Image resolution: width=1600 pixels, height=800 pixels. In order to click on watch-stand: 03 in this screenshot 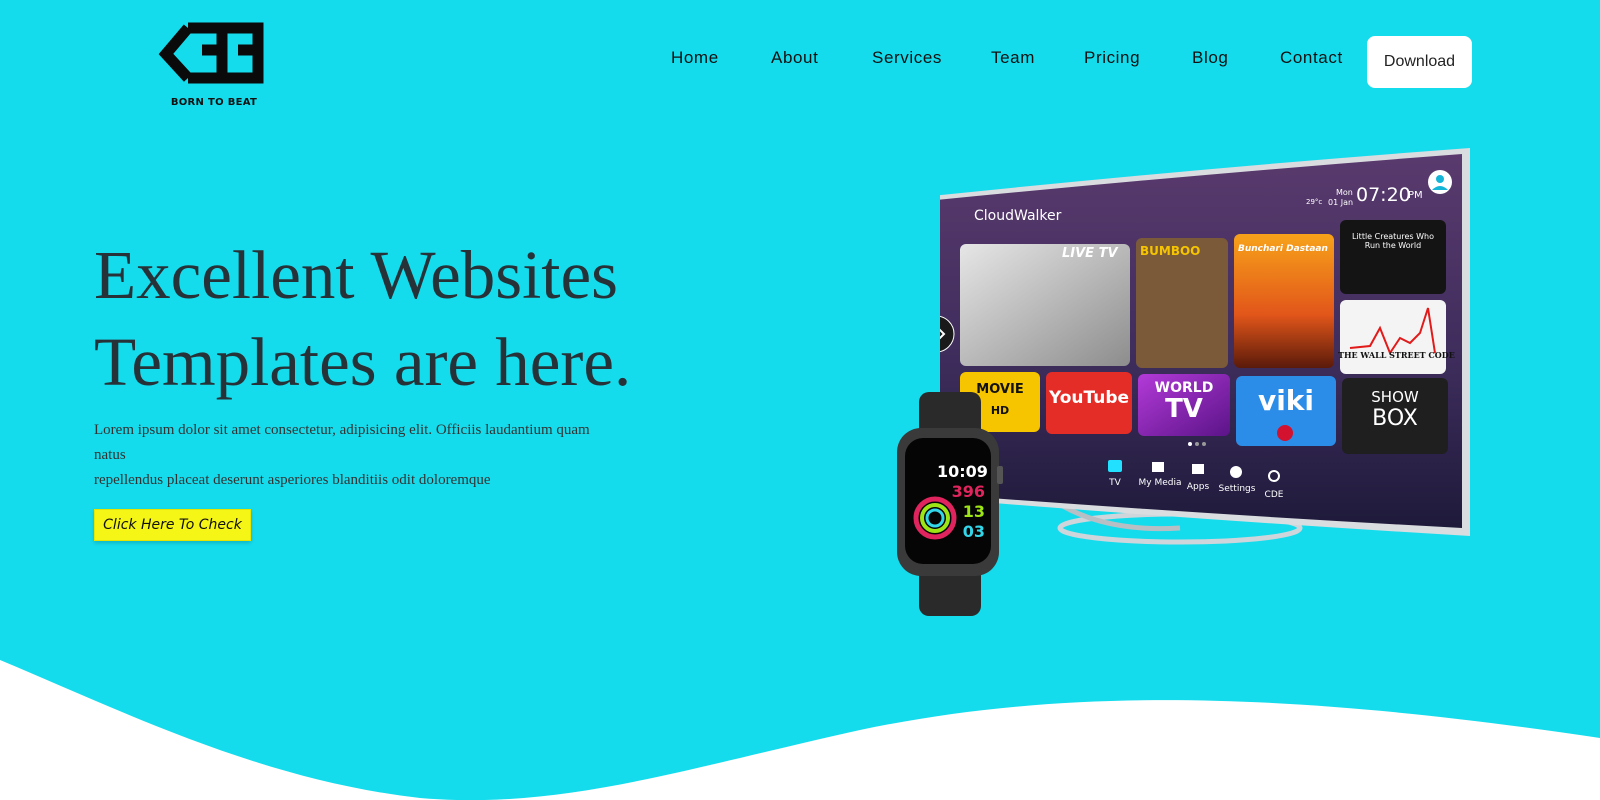, I will do `click(973, 531)`.